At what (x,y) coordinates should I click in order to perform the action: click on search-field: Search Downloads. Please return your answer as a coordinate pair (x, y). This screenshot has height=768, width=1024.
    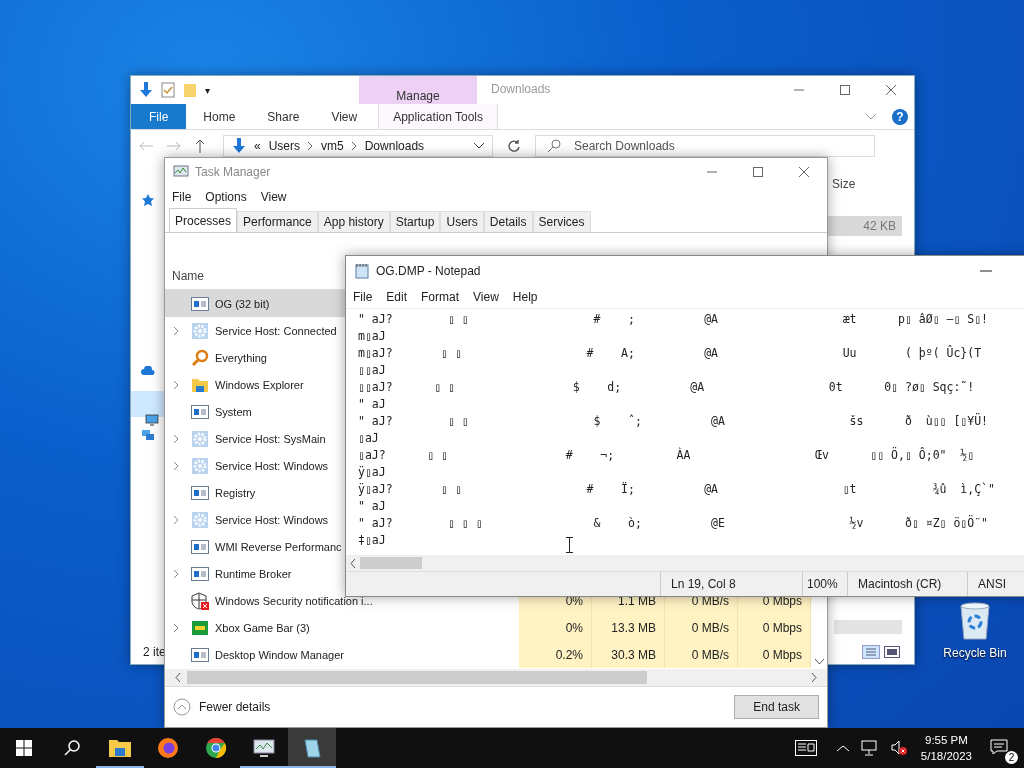
    Looking at the image, I should click on (705, 146).